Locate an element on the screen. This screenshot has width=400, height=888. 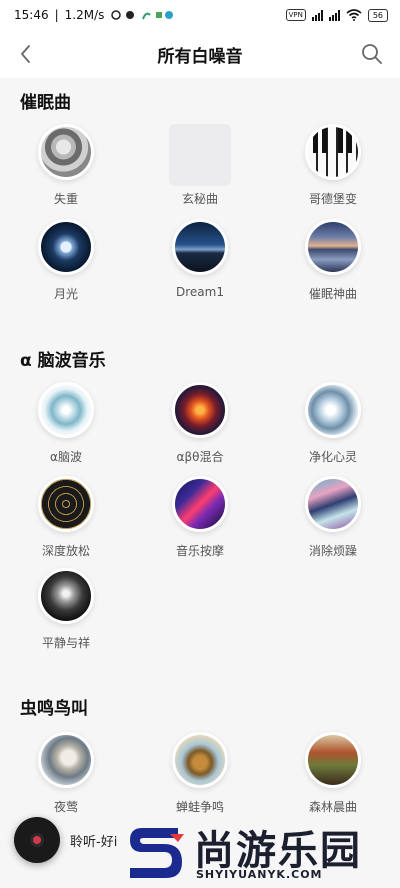
moon-thumbnail is located at coordinates (66, 247).